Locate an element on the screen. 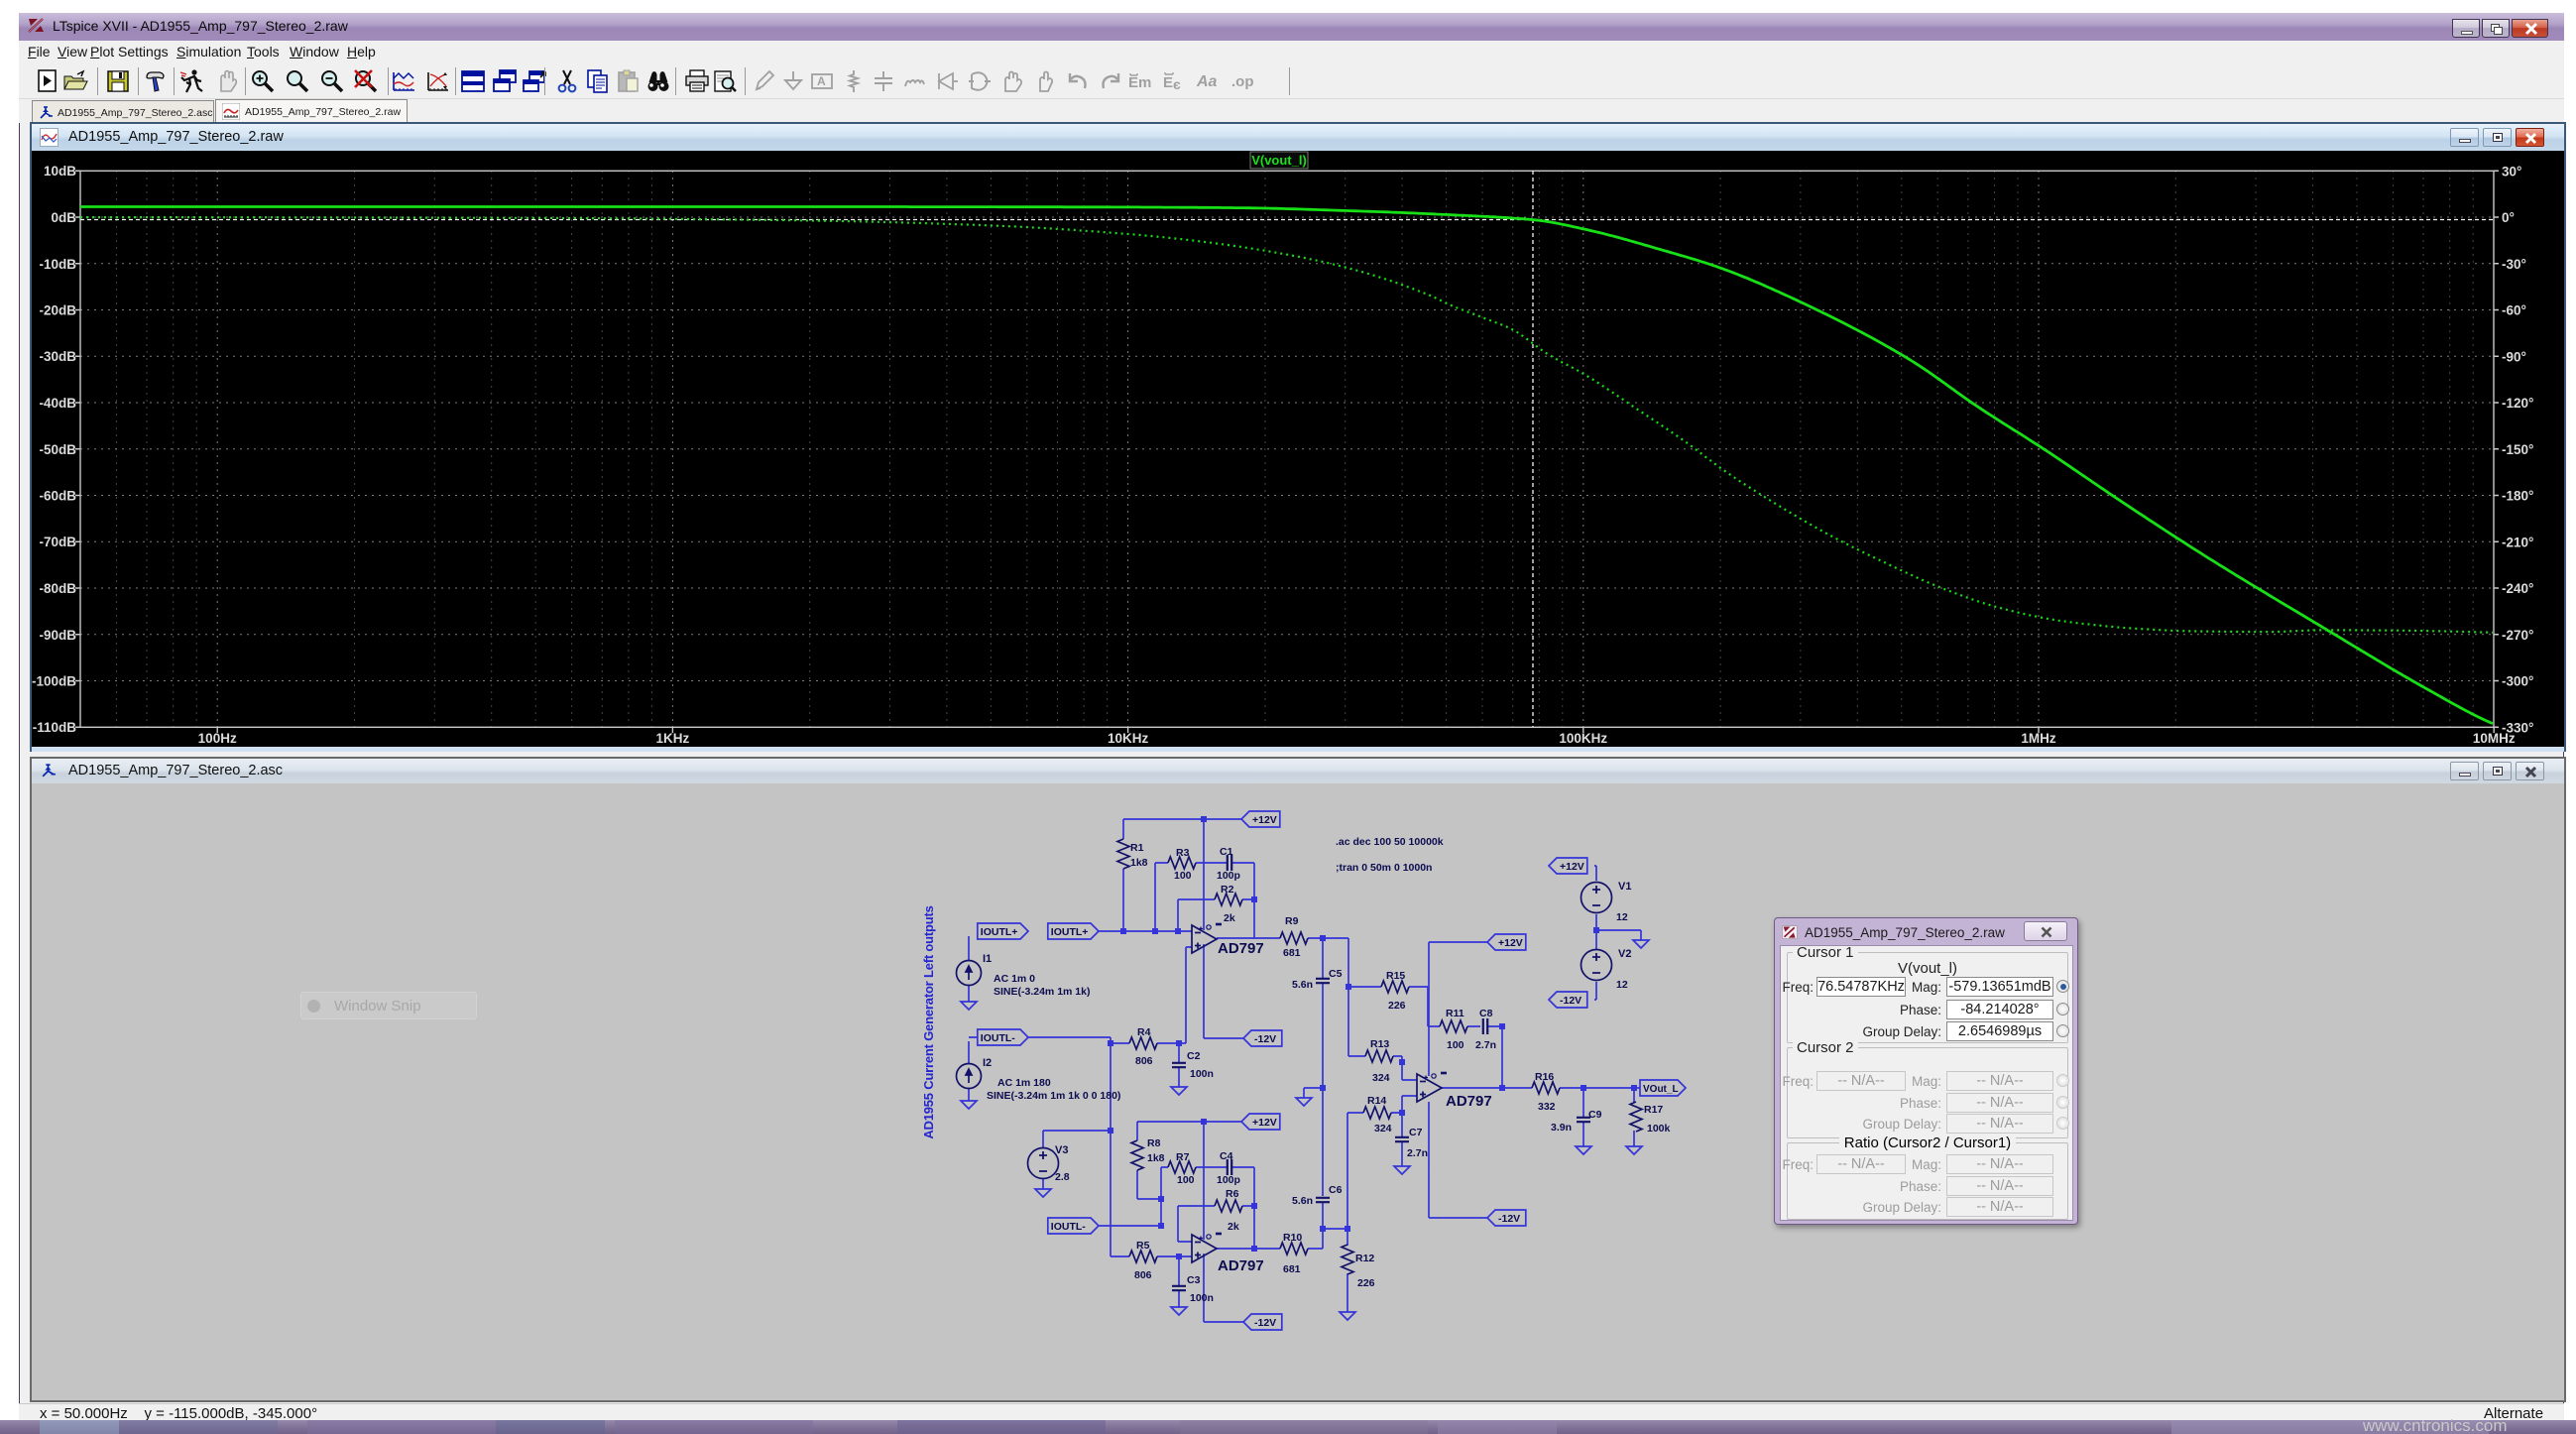 The width and height of the screenshot is (2576, 1434). svg-text:AD1955 Current Generator Left: AD1955 Current Generator Left outputs is located at coordinates (929, 1021).